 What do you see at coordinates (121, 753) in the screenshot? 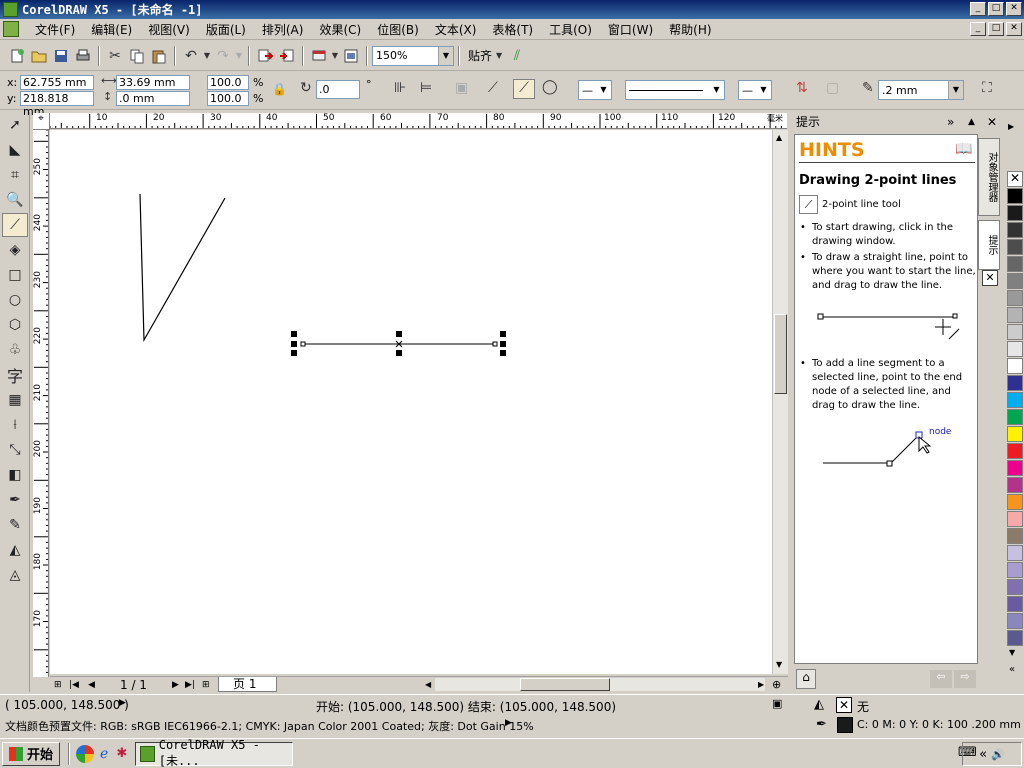
I see `quicklaunch-app-icon: ✱` at bounding box center [121, 753].